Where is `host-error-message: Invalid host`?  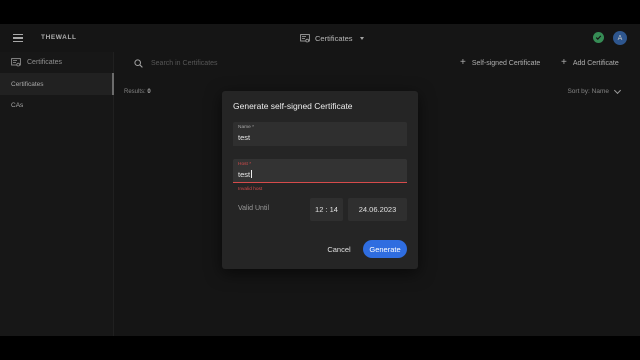 host-error-message: Invalid host is located at coordinates (250, 189).